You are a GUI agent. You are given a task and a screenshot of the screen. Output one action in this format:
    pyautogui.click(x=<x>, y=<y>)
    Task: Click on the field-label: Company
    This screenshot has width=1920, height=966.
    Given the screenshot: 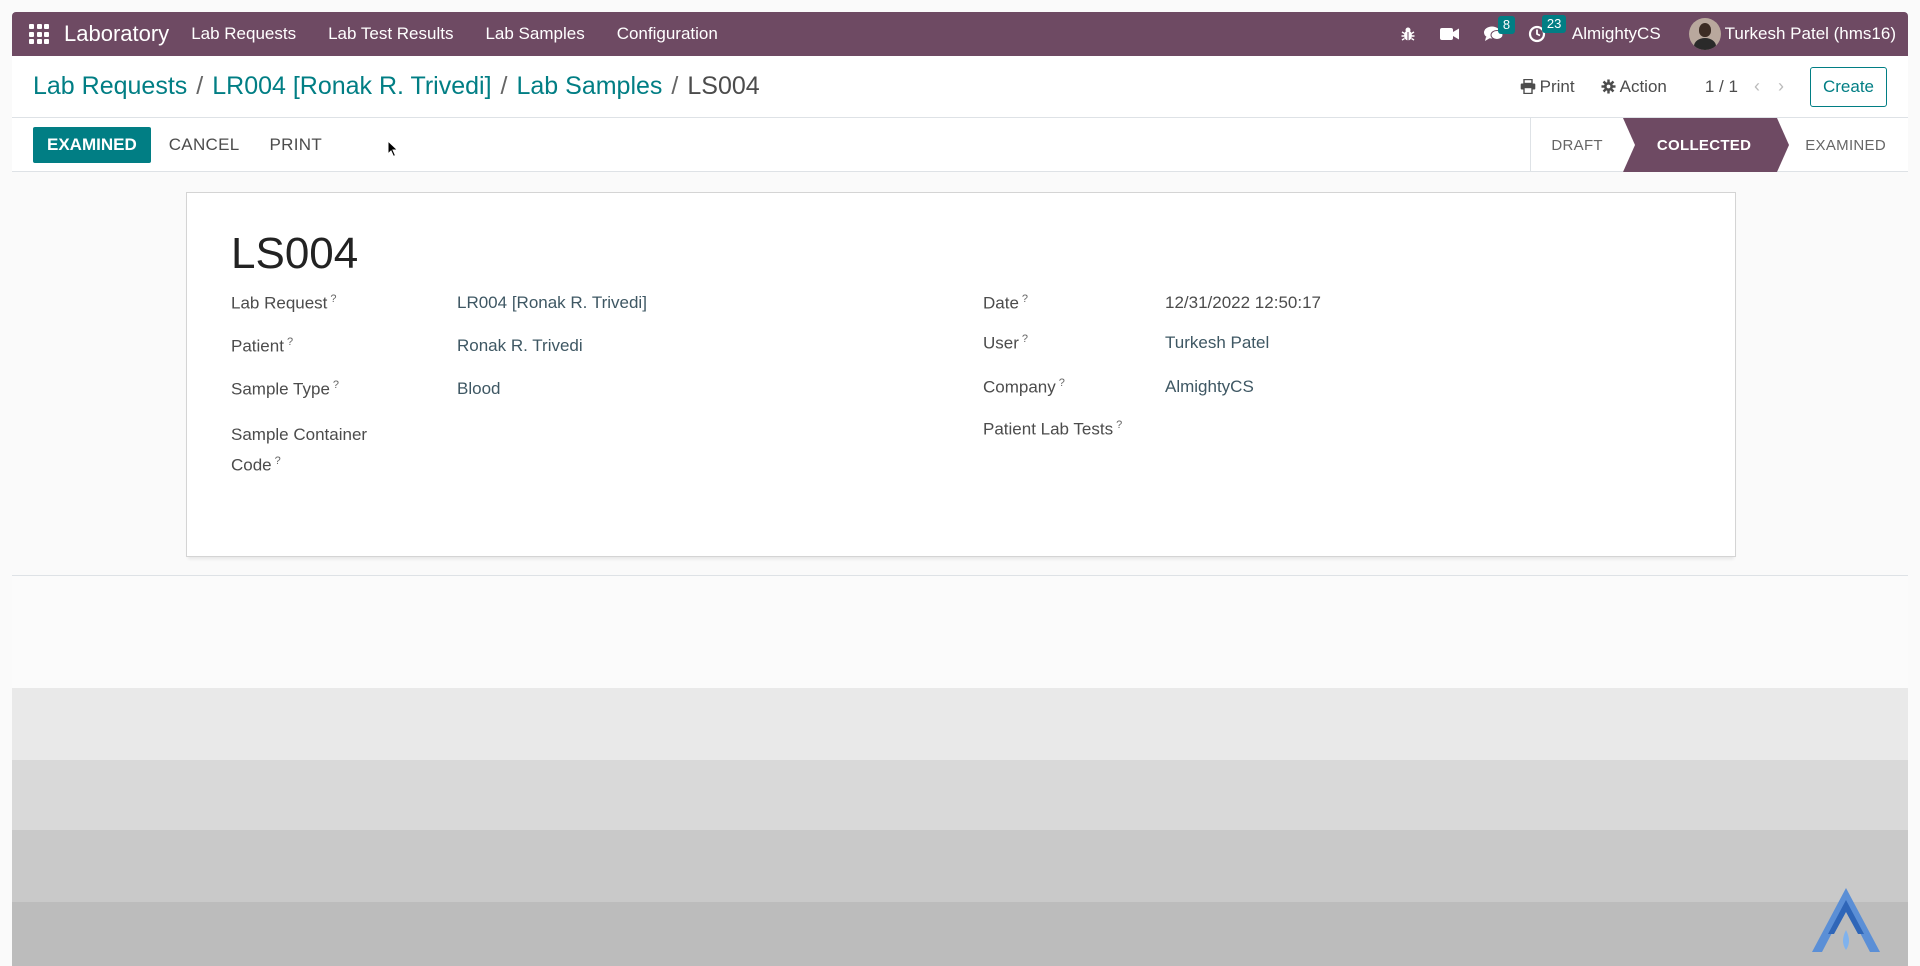 What is the action you would take?
    pyautogui.click(x=1019, y=387)
    